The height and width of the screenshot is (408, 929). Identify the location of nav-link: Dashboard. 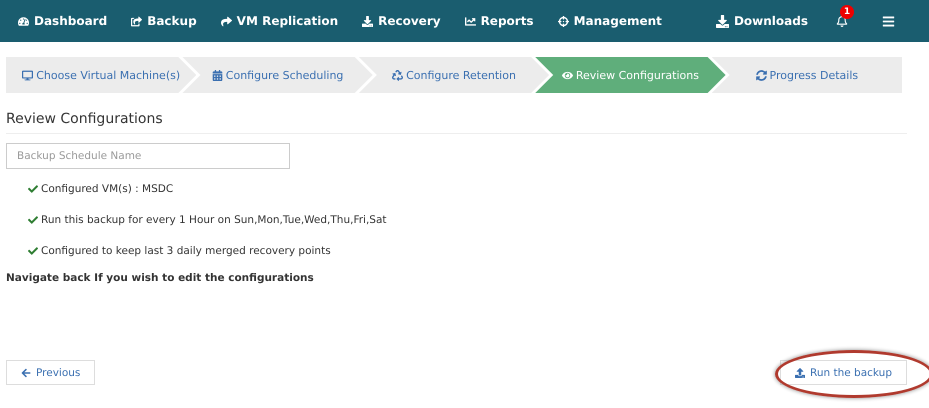
(63, 21).